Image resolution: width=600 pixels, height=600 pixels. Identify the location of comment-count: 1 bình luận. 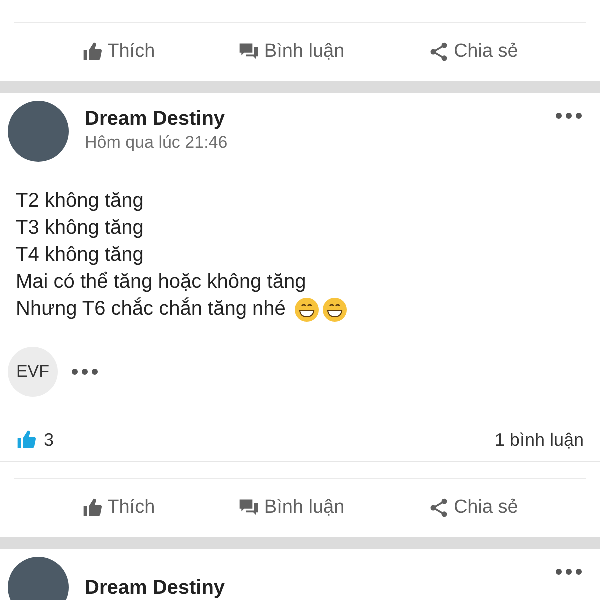
(539, 440).